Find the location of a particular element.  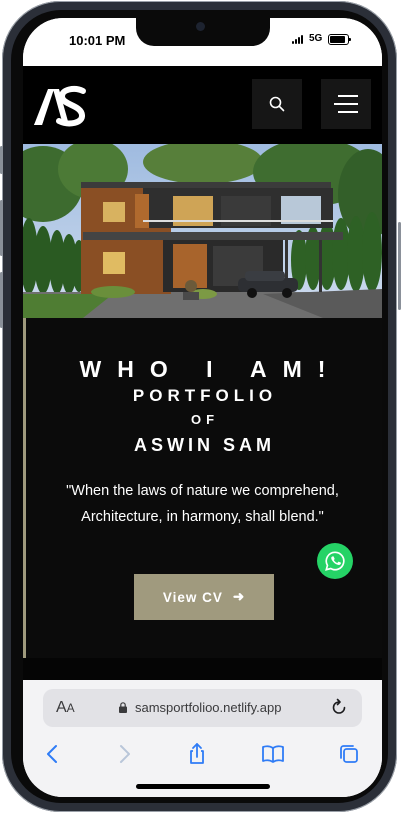

hamburger-menu-icon is located at coordinates (346, 104).